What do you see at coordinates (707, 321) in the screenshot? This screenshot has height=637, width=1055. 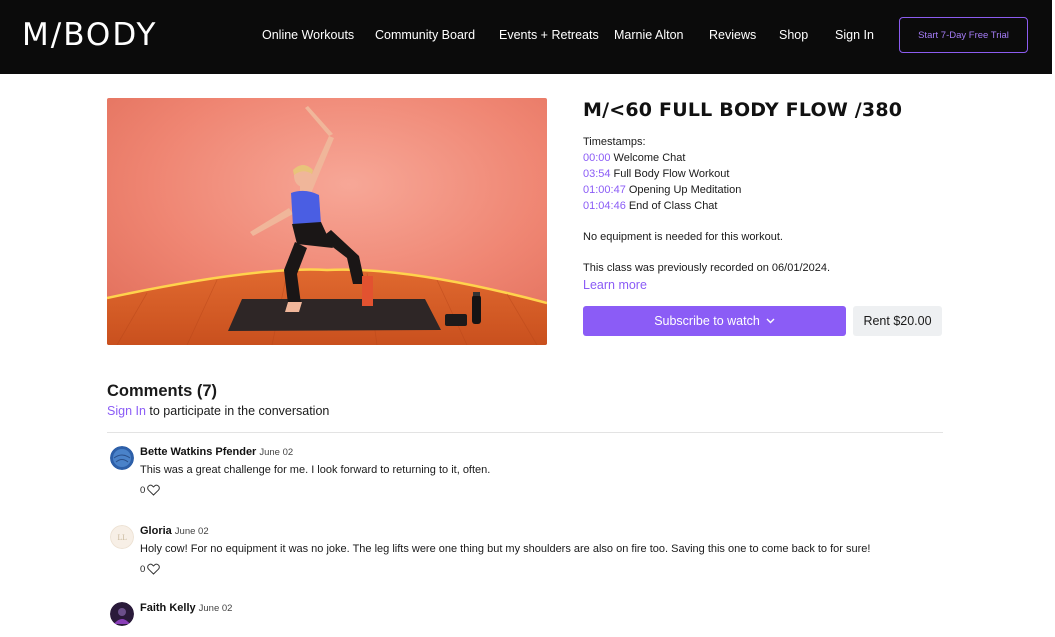 I see `subscribe-label: Subscribe to watch` at bounding box center [707, 321].